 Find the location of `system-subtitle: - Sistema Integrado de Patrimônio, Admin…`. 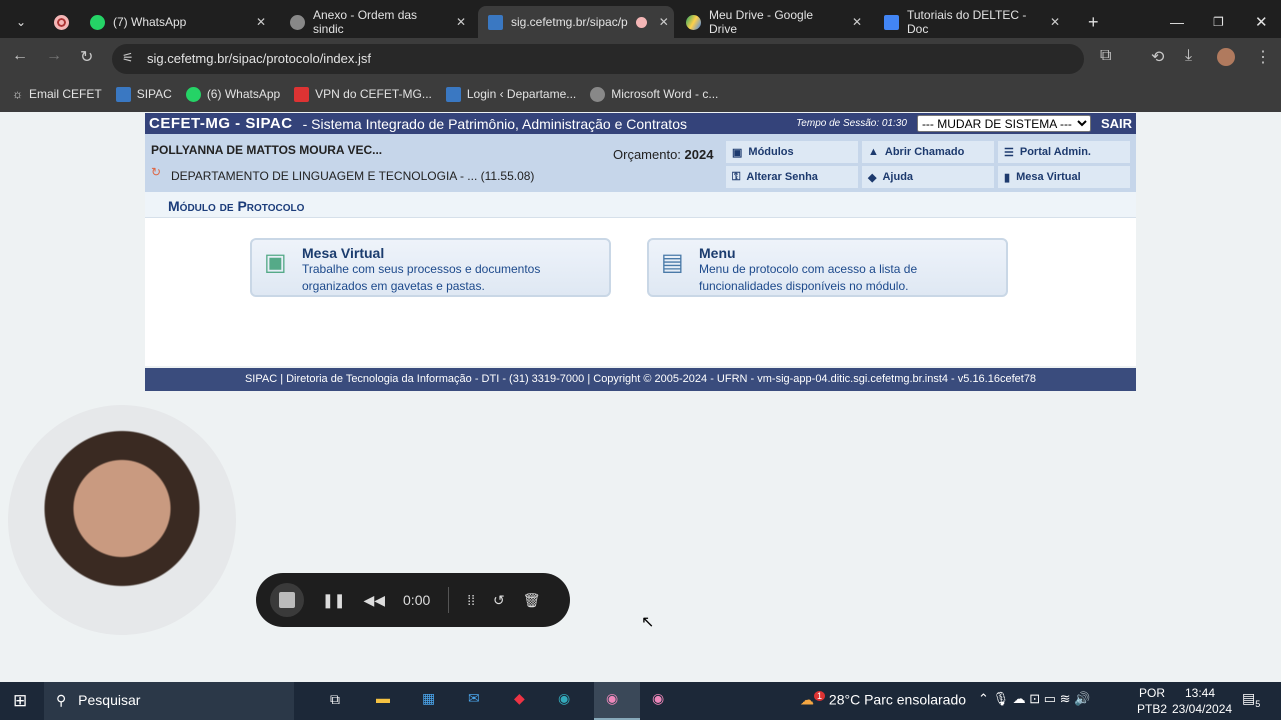

system-subtitle: - Sistema Integrado de Patrimônio, Admin… is located at coordinates (494, 123).